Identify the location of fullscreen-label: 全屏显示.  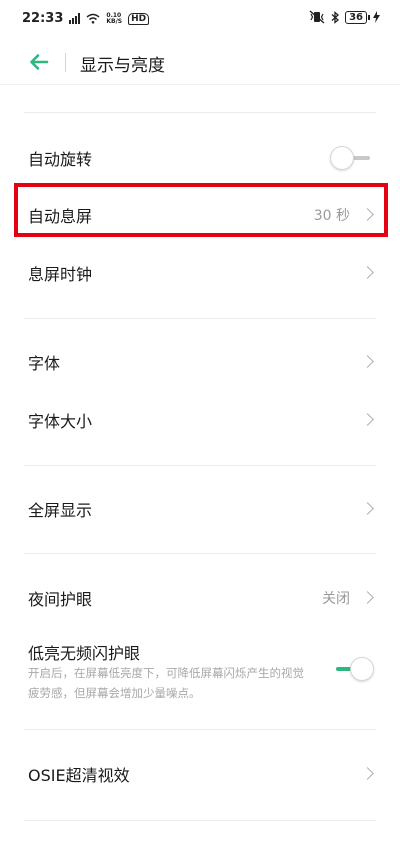
(60, 510).